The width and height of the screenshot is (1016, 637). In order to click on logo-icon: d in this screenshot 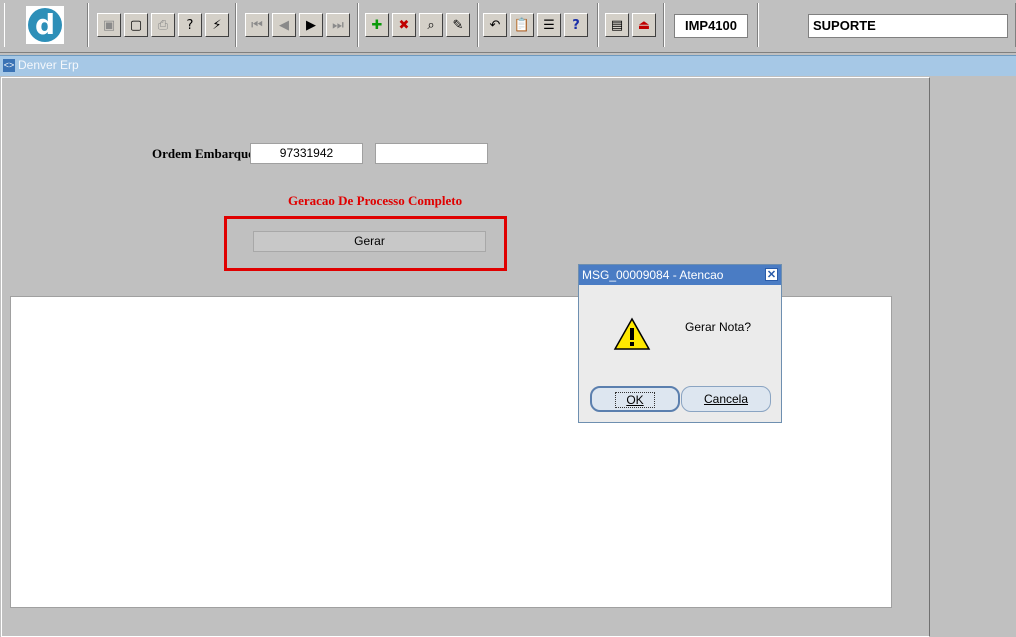, I will do `click(45, 25)`.